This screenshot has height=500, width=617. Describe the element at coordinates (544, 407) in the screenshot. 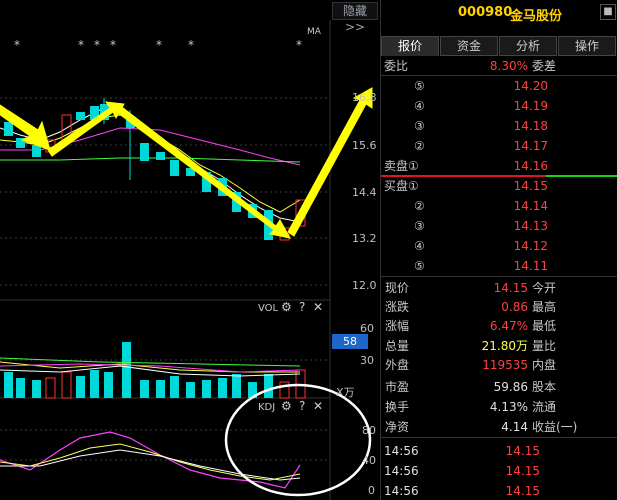

I see `stat-label-right: 流通` at that location.